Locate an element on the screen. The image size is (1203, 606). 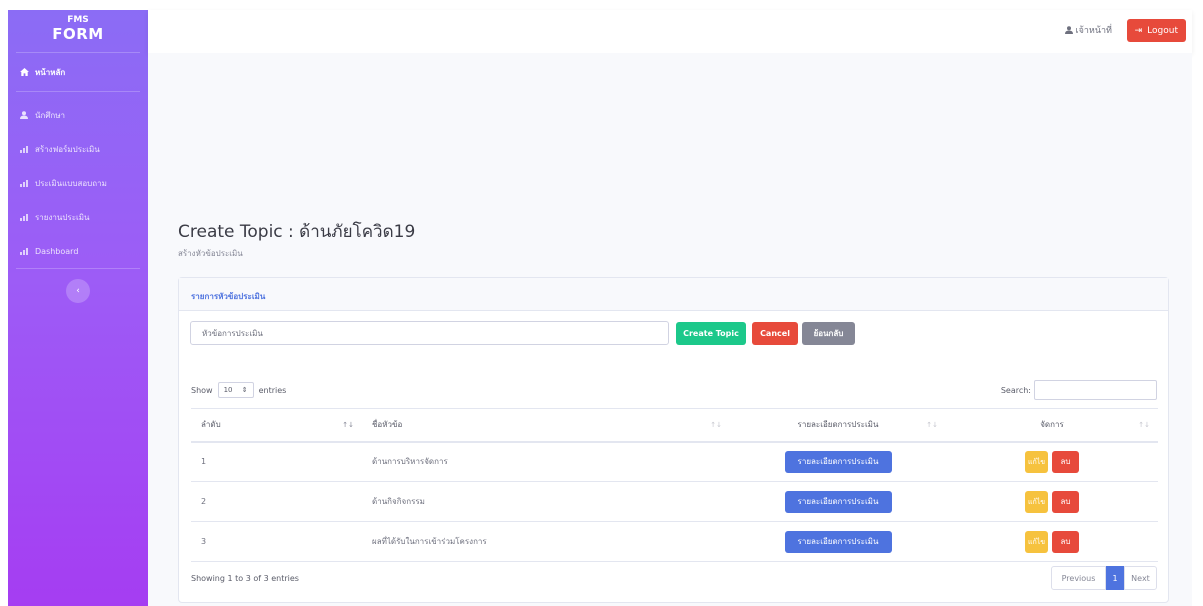
column-header-manage: จัดการ ↑↓ is located at coordinates (1052, 425).